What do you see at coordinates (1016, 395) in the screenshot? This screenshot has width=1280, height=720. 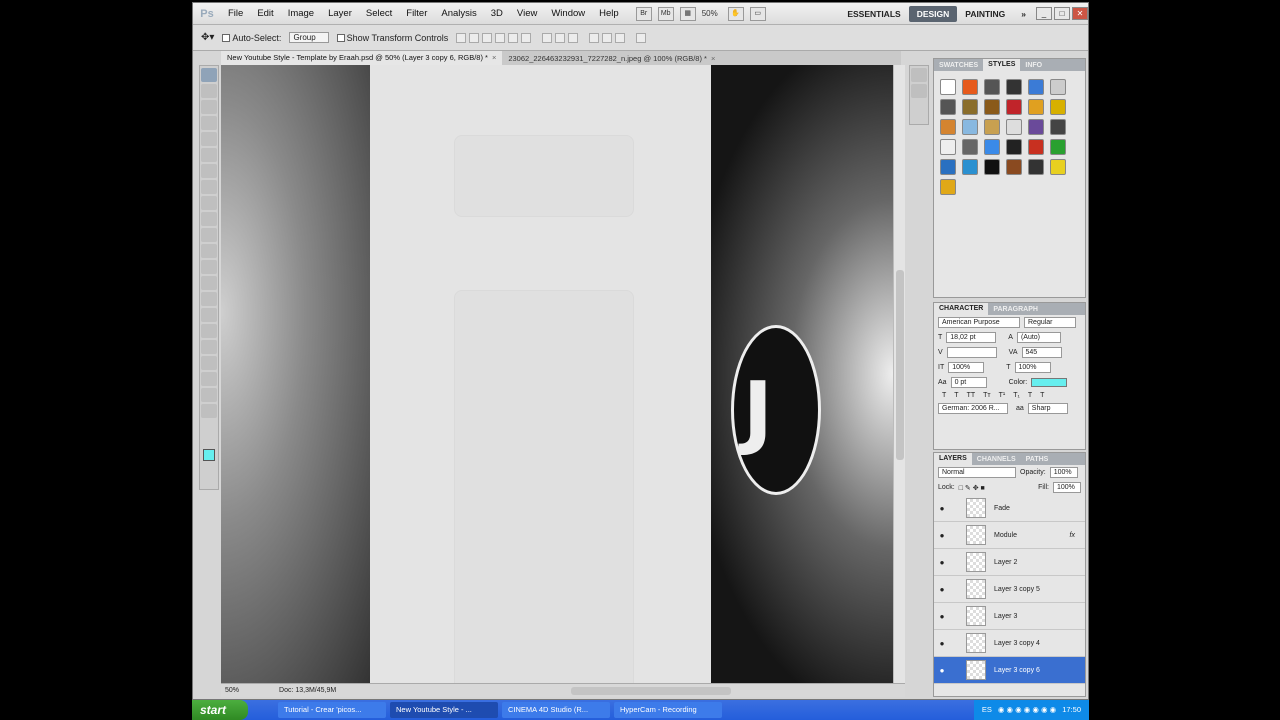 I see `subscript-icon: T₁` at bounding box center [1016, 395].